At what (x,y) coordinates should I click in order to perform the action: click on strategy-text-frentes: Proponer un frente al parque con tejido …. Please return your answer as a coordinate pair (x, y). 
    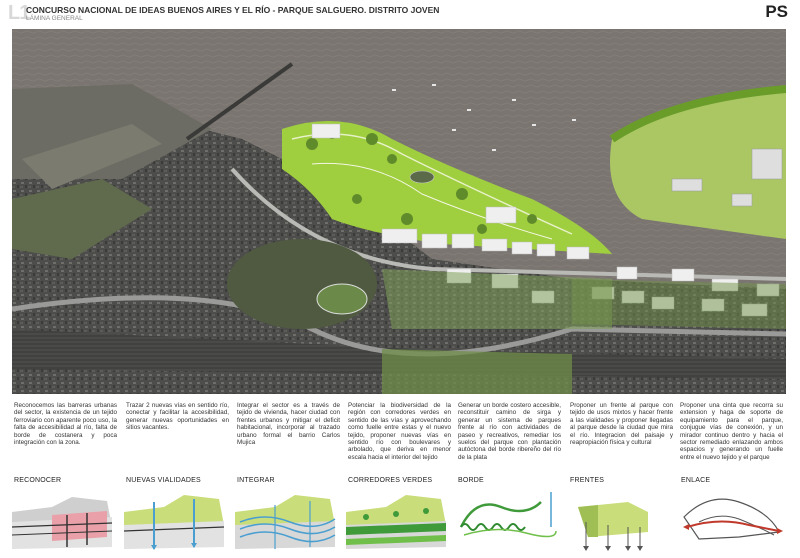
    Looking at the image, I should click on (621, 424).